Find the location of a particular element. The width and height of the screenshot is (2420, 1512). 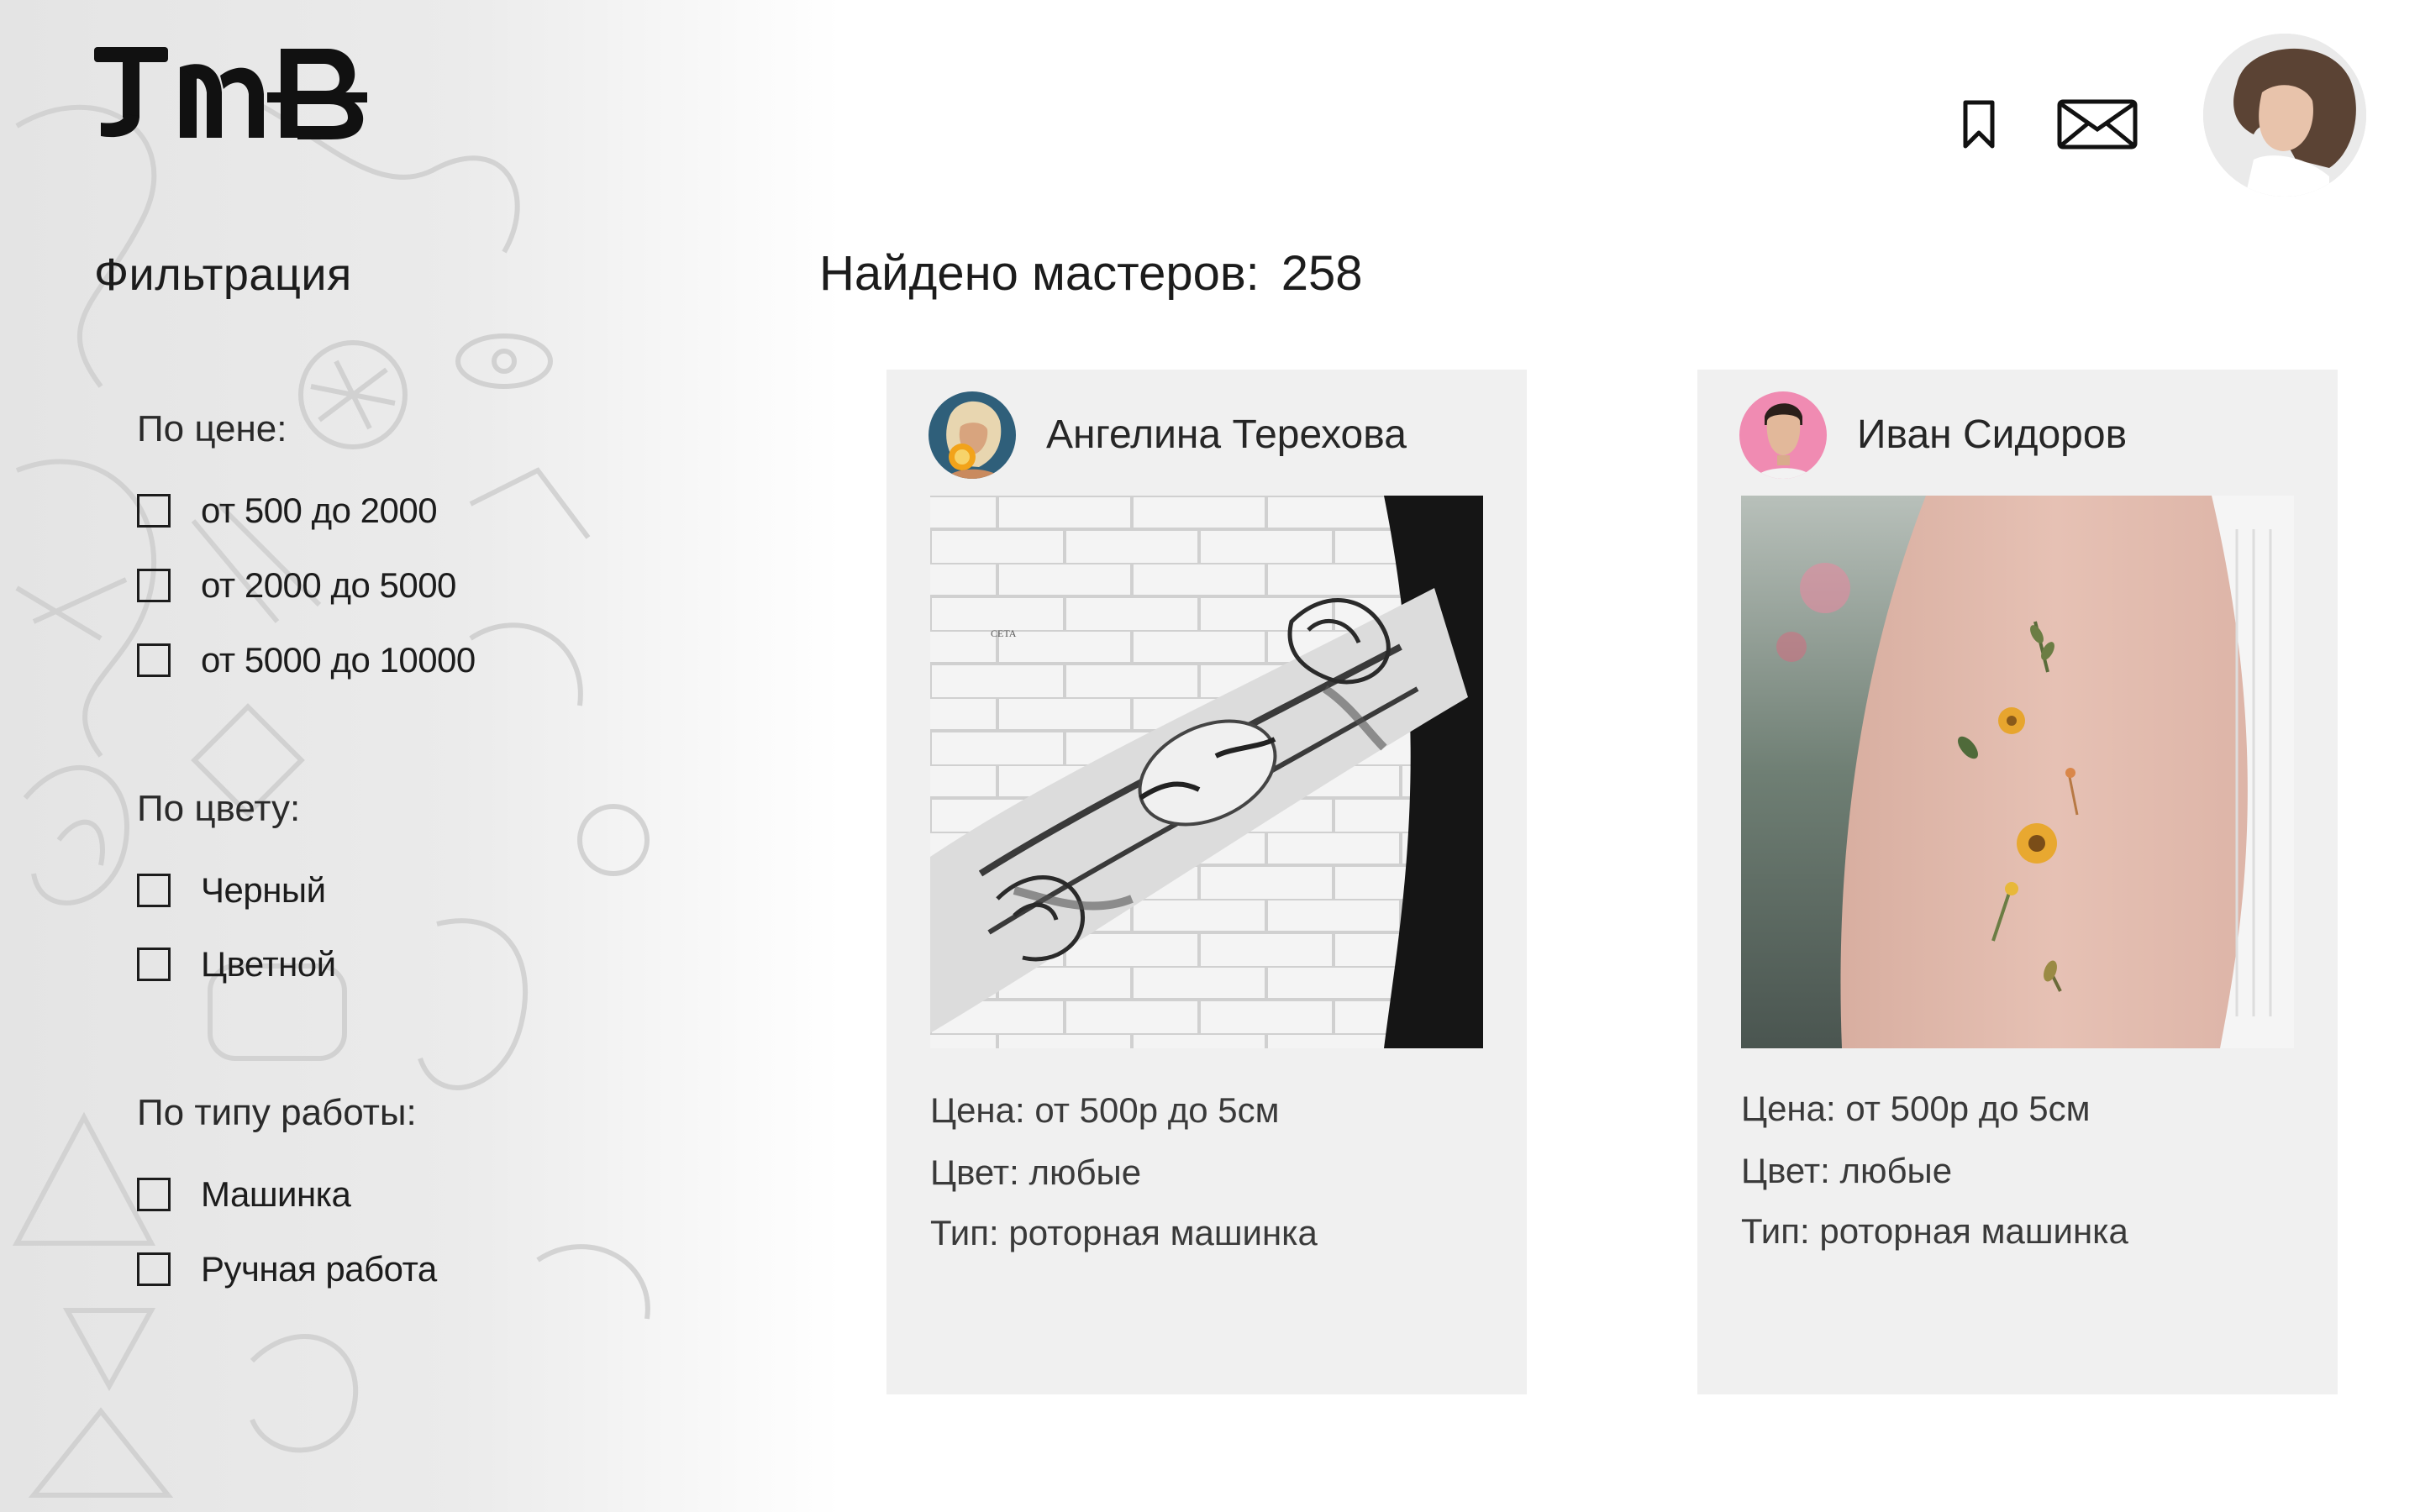

bookmark-icon is located at coordinates (1979, 124).